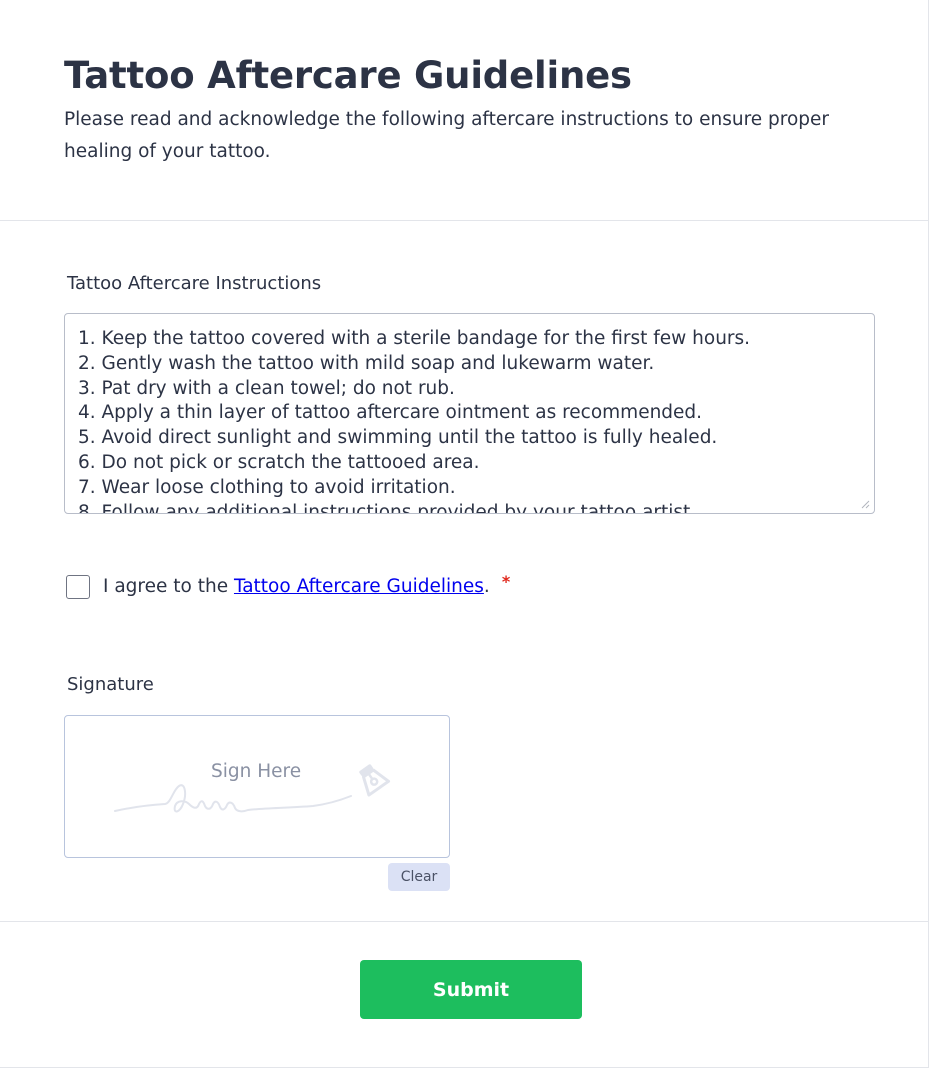  What do you see at coordinates (348, 75) in the screenshot?
I see `page-title: Tattoo Aftercare Guidelines` at bounding box center [348, 75].